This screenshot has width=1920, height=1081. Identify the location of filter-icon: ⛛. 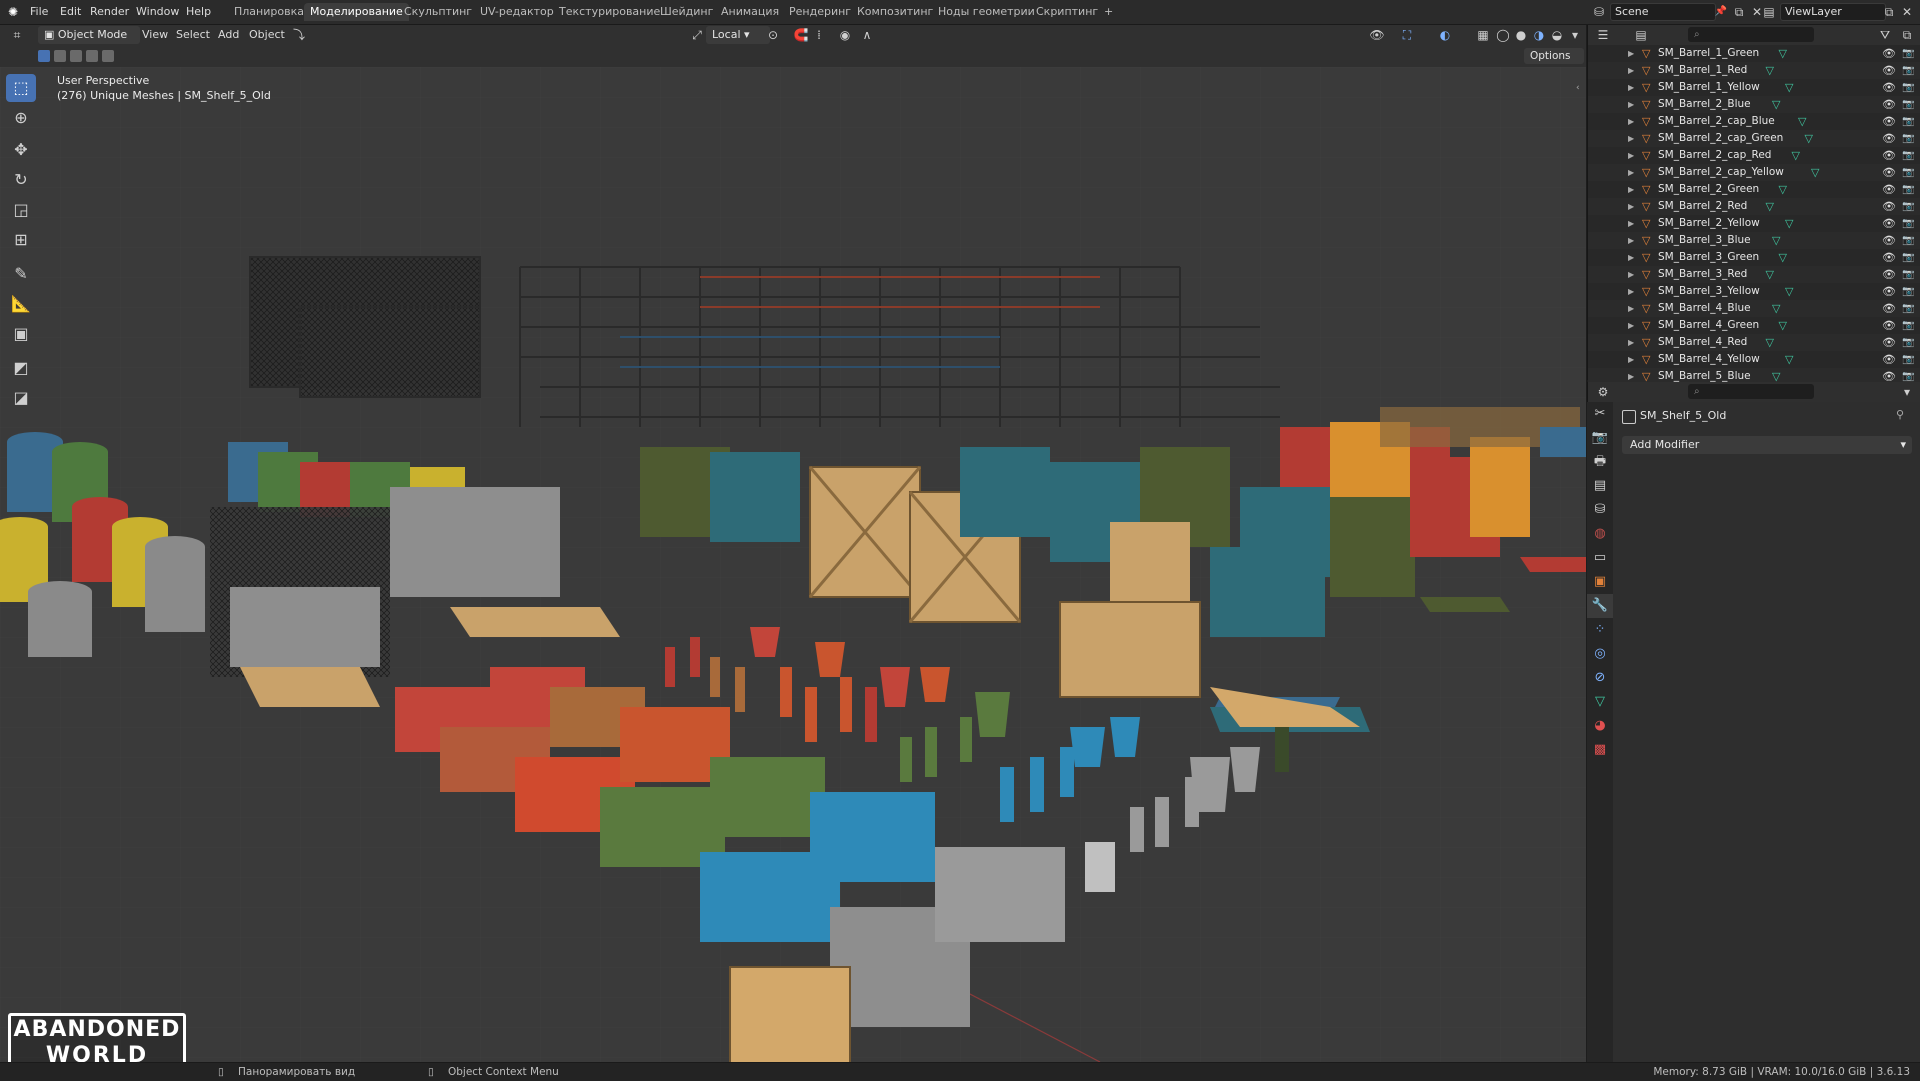
(1885, 35).